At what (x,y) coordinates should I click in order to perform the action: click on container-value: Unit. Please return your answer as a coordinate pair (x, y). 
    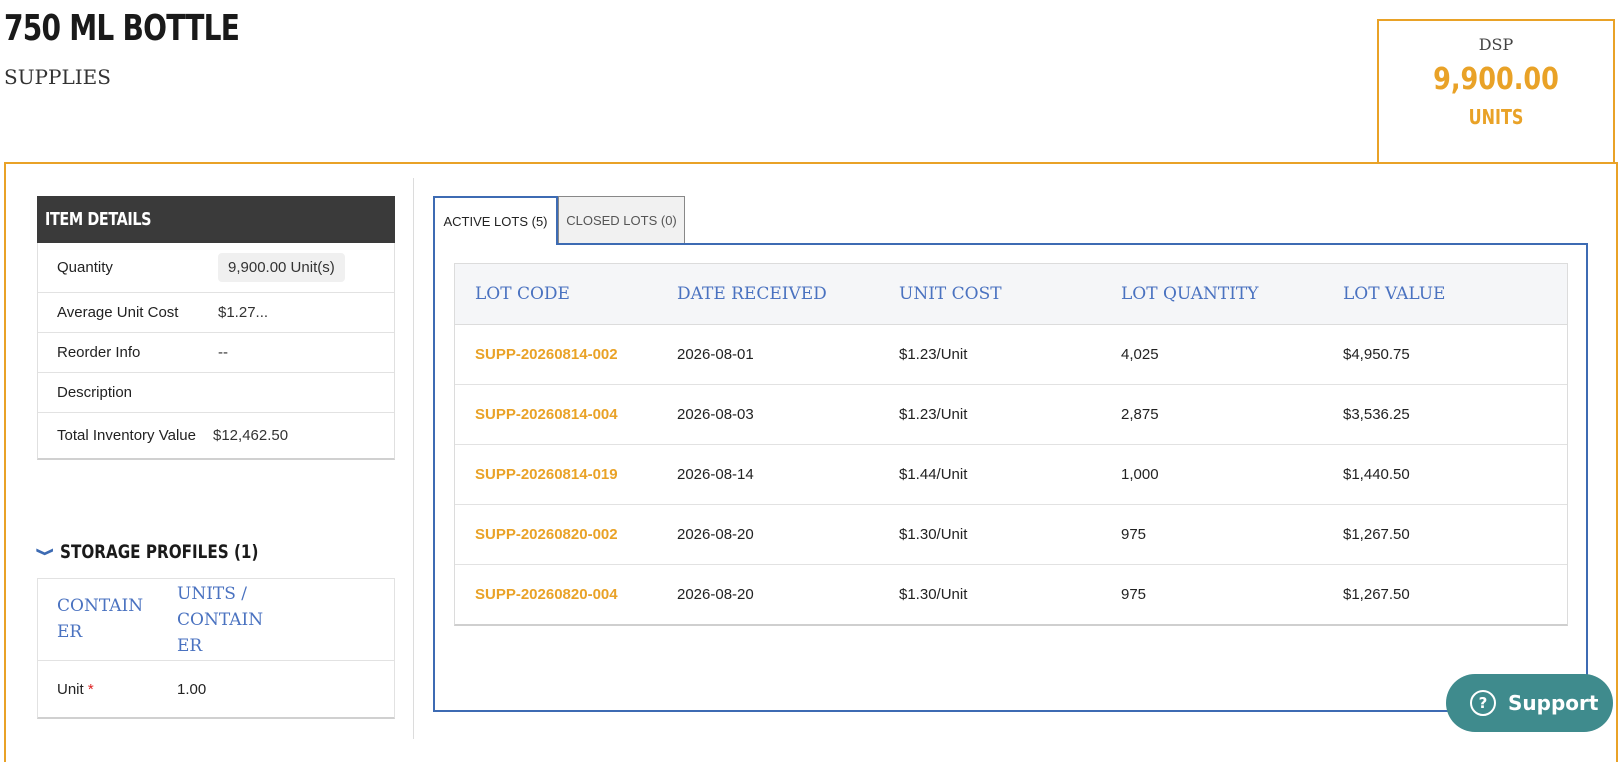
    Looking at the image, I should click on (70, 689).